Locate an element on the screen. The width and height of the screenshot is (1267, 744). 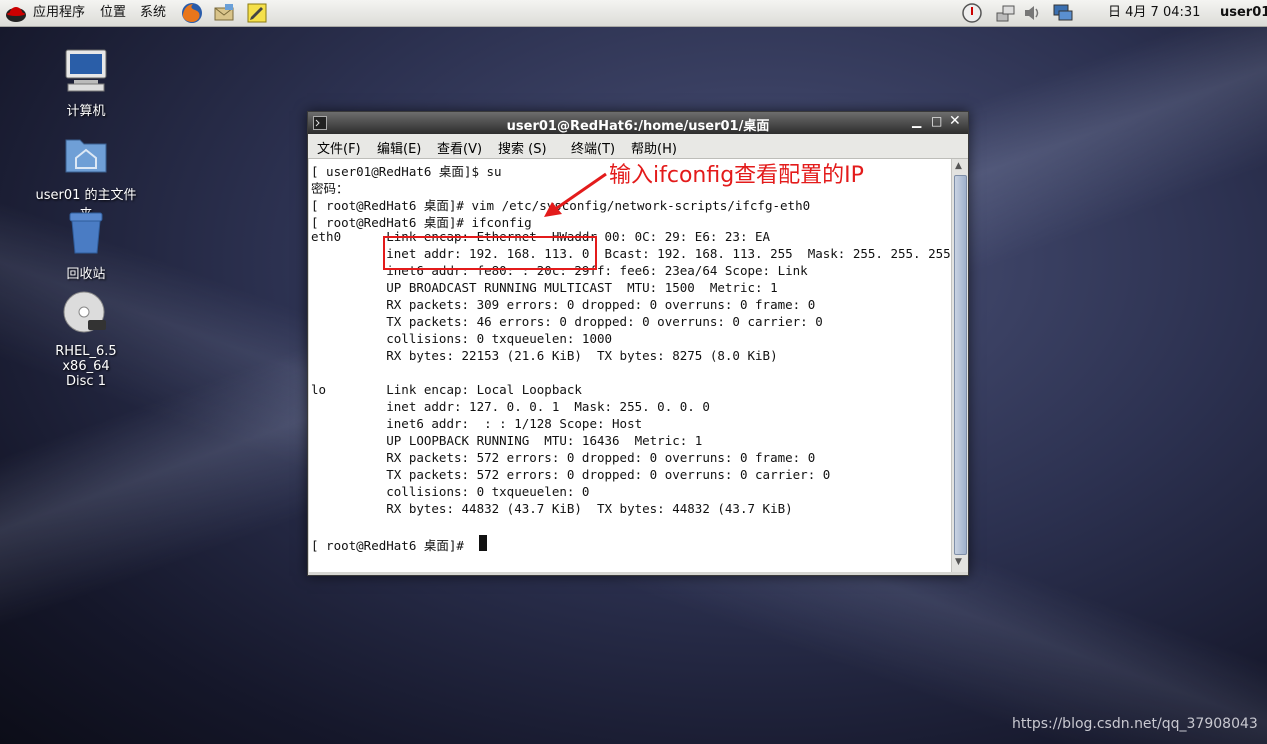
terminal-scrollbar: ▲ ▼ is located at coordinates (959, 365).